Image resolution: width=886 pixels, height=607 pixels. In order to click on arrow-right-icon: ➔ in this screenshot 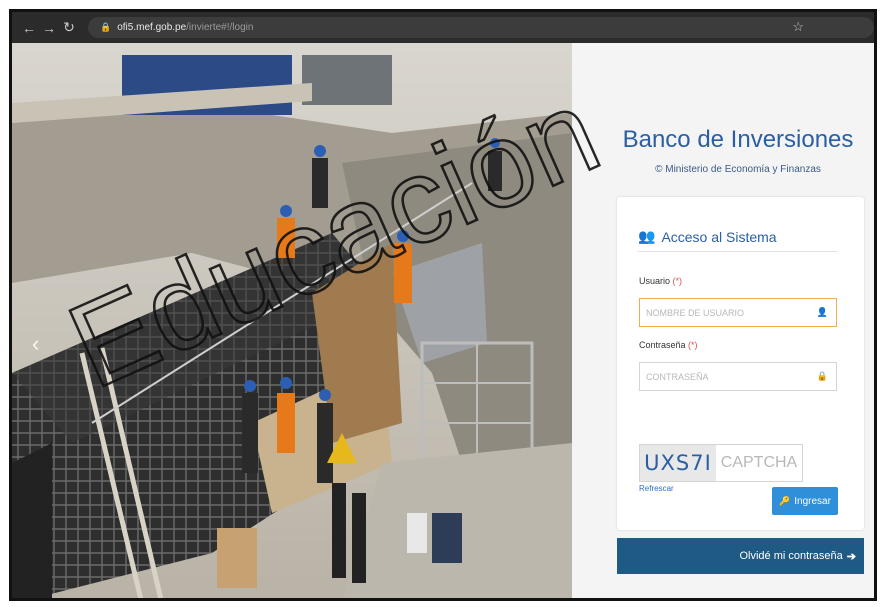, I will do `click(851, 556)`.